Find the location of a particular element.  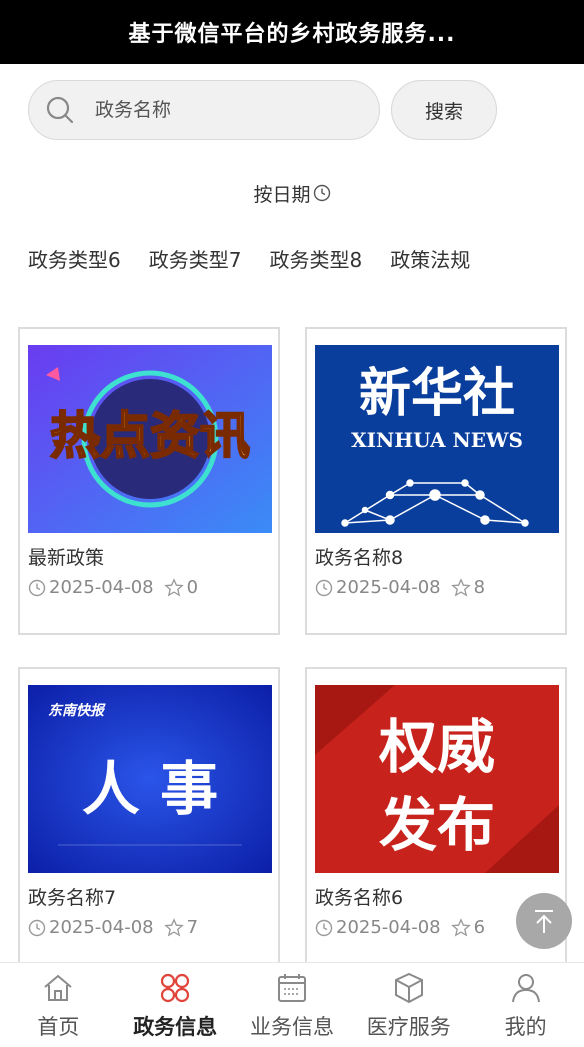

tab-home: 首页 is located at coordinates (58, 1005).